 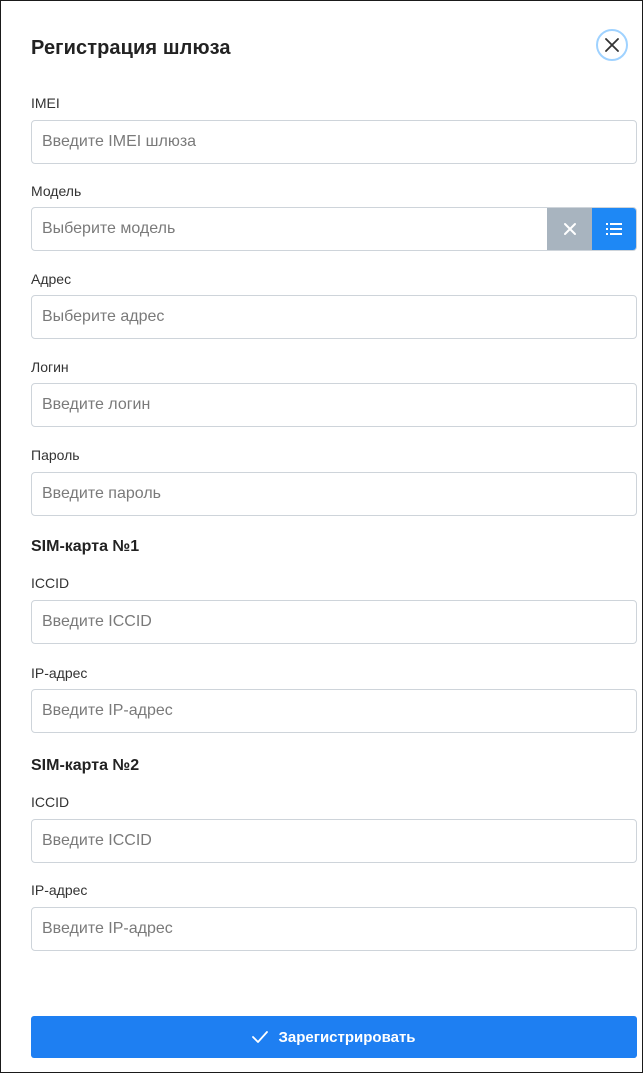 I want to click on sim2-iccid-input, so click(x=334, y=841).